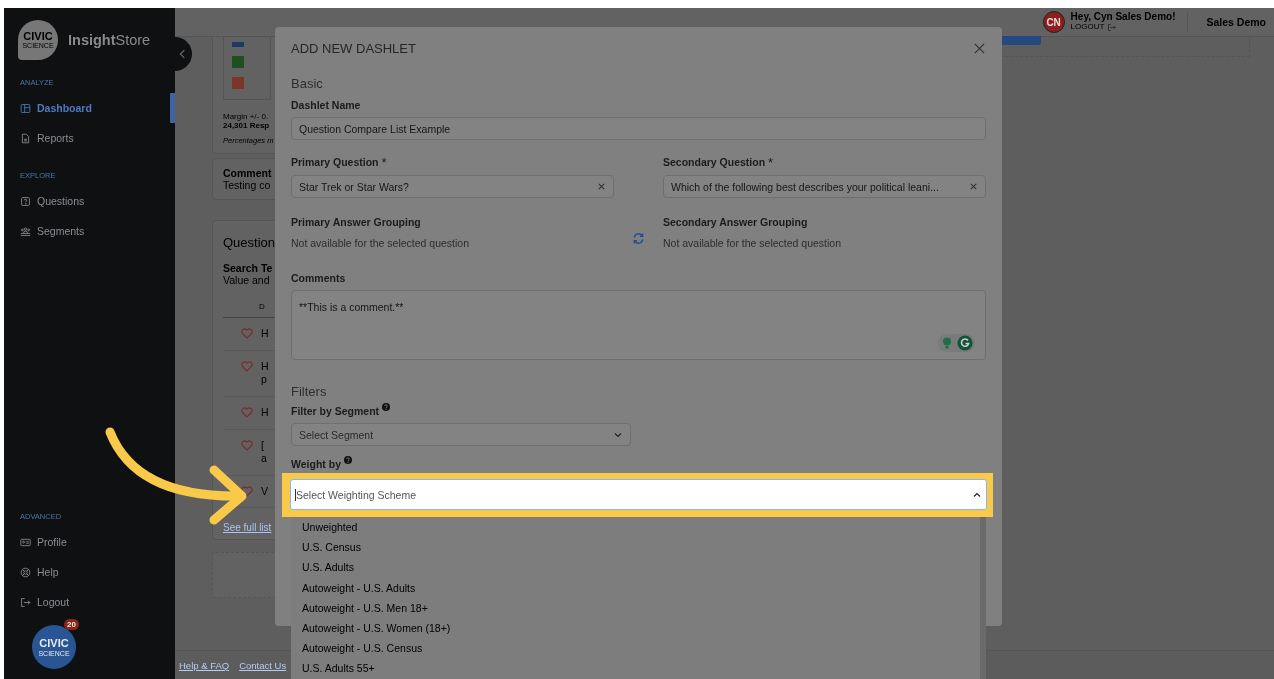  What do you see at coordinates (265, 373) in the screenshot?
I see `question-text: H p` at bounding box center [265, 373].